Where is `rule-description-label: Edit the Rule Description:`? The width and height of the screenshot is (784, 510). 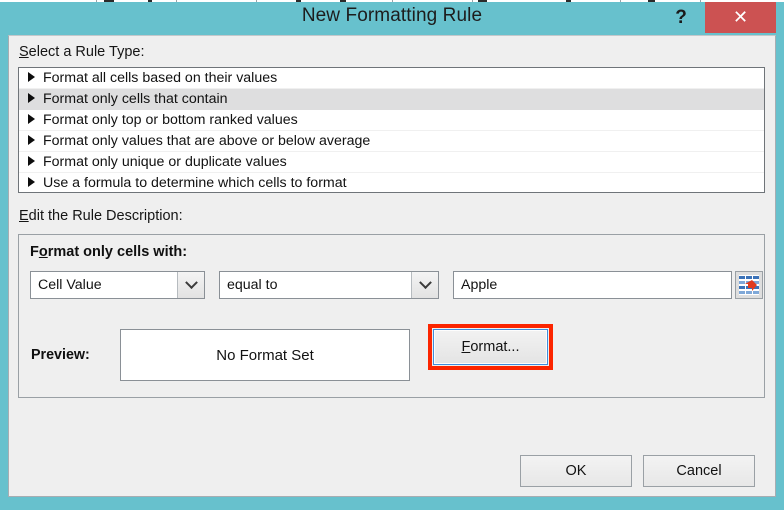
rule-description-label: Edit the Rule Description: is located at coordinates (101, 216).